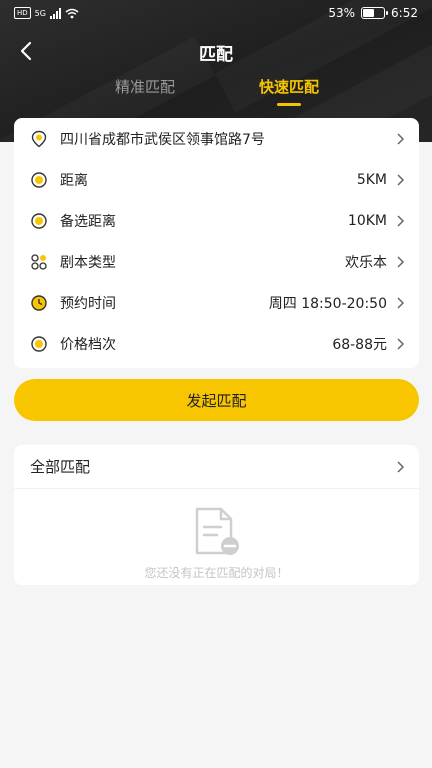 The image size is (432, 768). What do you see at coordinates (289, 104) in the screenshot?
I see `tab-indicator` at bounding box center [289, 104].